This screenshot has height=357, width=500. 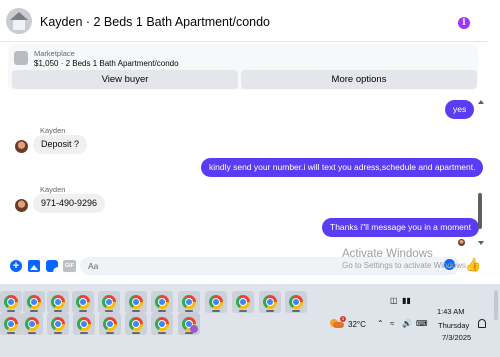 I want to click on incoming-message: 971-490-9296, so click(x=69, y=203).